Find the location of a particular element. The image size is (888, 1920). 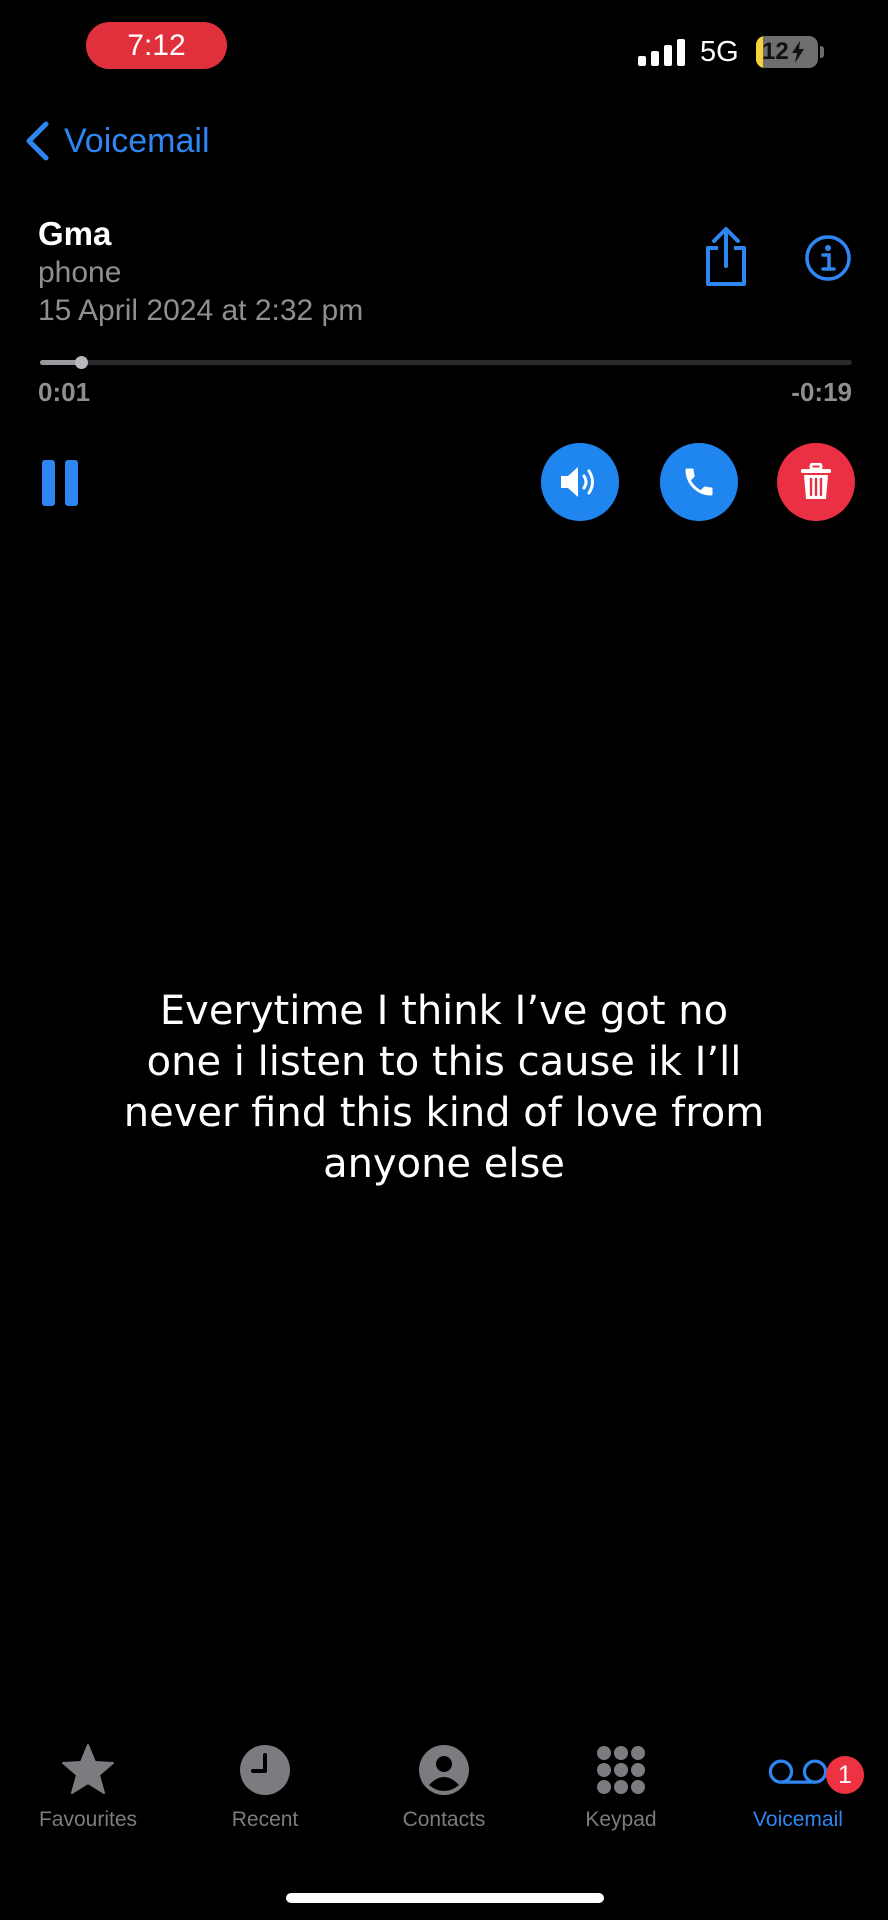

remaining-time: -0:19 is located at coordinates (821, 392).